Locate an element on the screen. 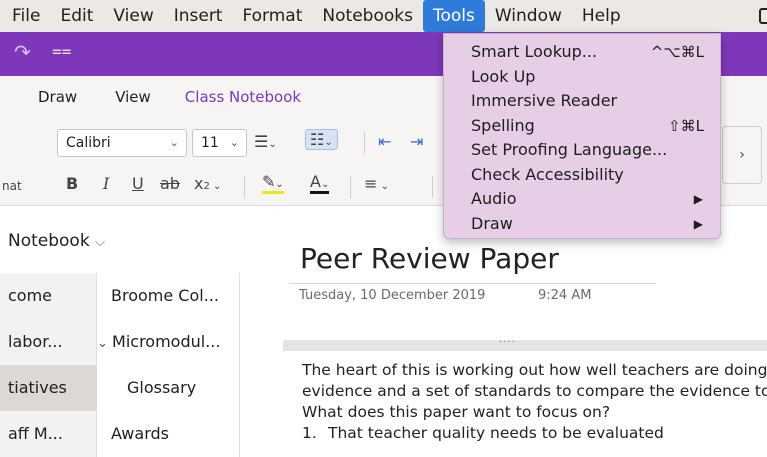 This screenshot has height=457, width=767. strikethrough-icon: ab is located at coordinates (170, 183).